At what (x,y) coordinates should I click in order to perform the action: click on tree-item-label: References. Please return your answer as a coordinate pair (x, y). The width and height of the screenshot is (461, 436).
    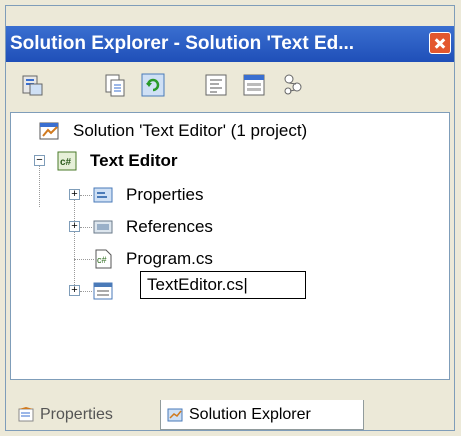
    Looking at the image, I should click on (169, 226).